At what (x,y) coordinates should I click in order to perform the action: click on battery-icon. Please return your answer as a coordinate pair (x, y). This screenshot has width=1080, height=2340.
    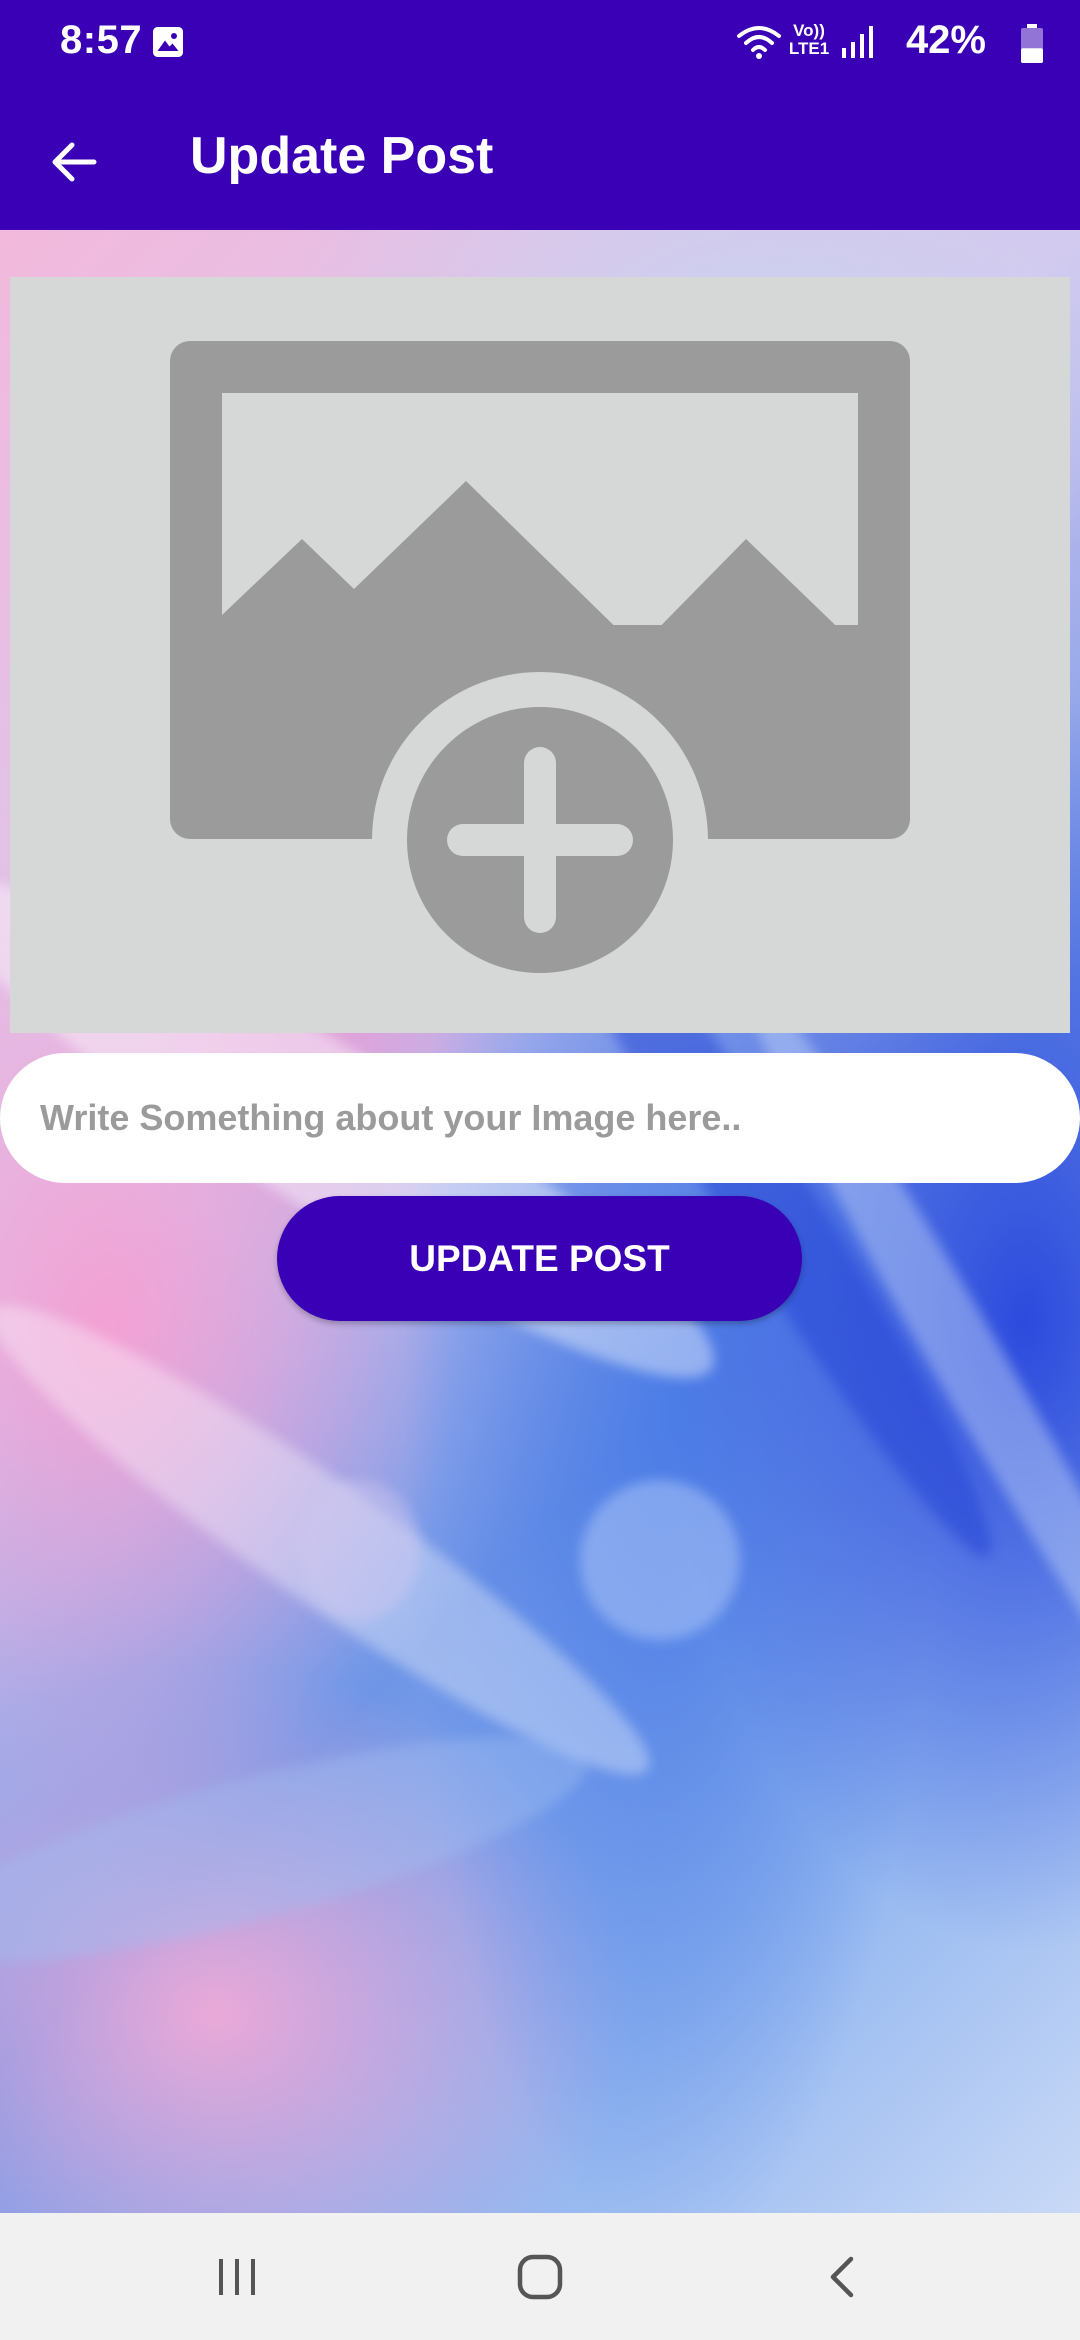
    Looking at the image, I should click on (1032, 43).